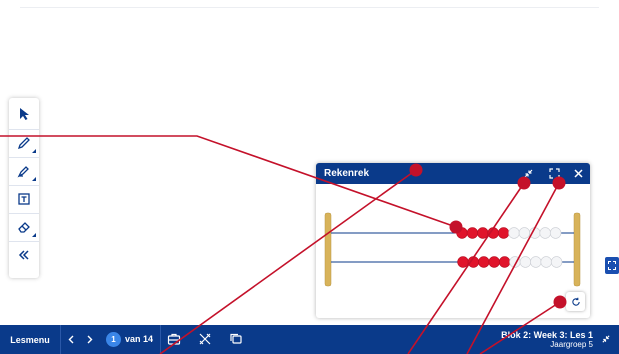 The height and width of the screenshot is (354, 619). Describe the element at coordinates (30, 339) in the screenshot. I see `lesson-menu-button: Lesmenu` at that location.